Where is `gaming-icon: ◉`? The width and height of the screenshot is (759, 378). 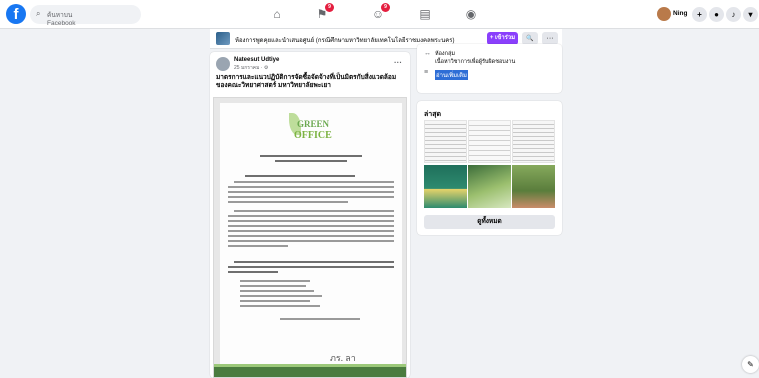 gaming-icon: ◉ is located at coordinates (471, 14).